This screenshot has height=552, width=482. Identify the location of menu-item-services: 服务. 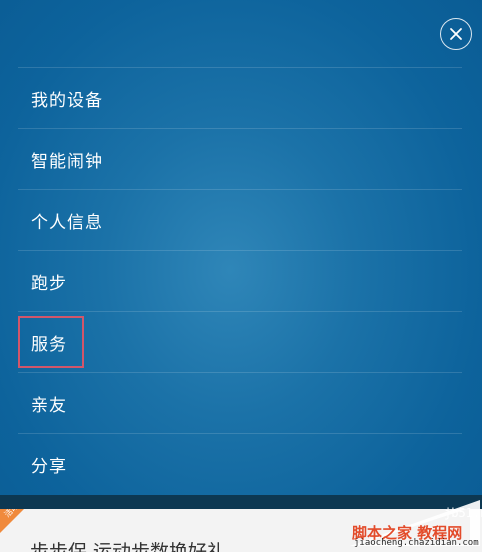
(240, 341).